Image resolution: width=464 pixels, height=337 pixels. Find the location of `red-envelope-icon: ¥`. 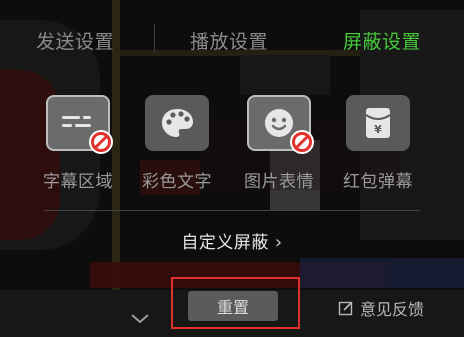

red-envelope-icon: ¥ is located at coordinates (378, 123).